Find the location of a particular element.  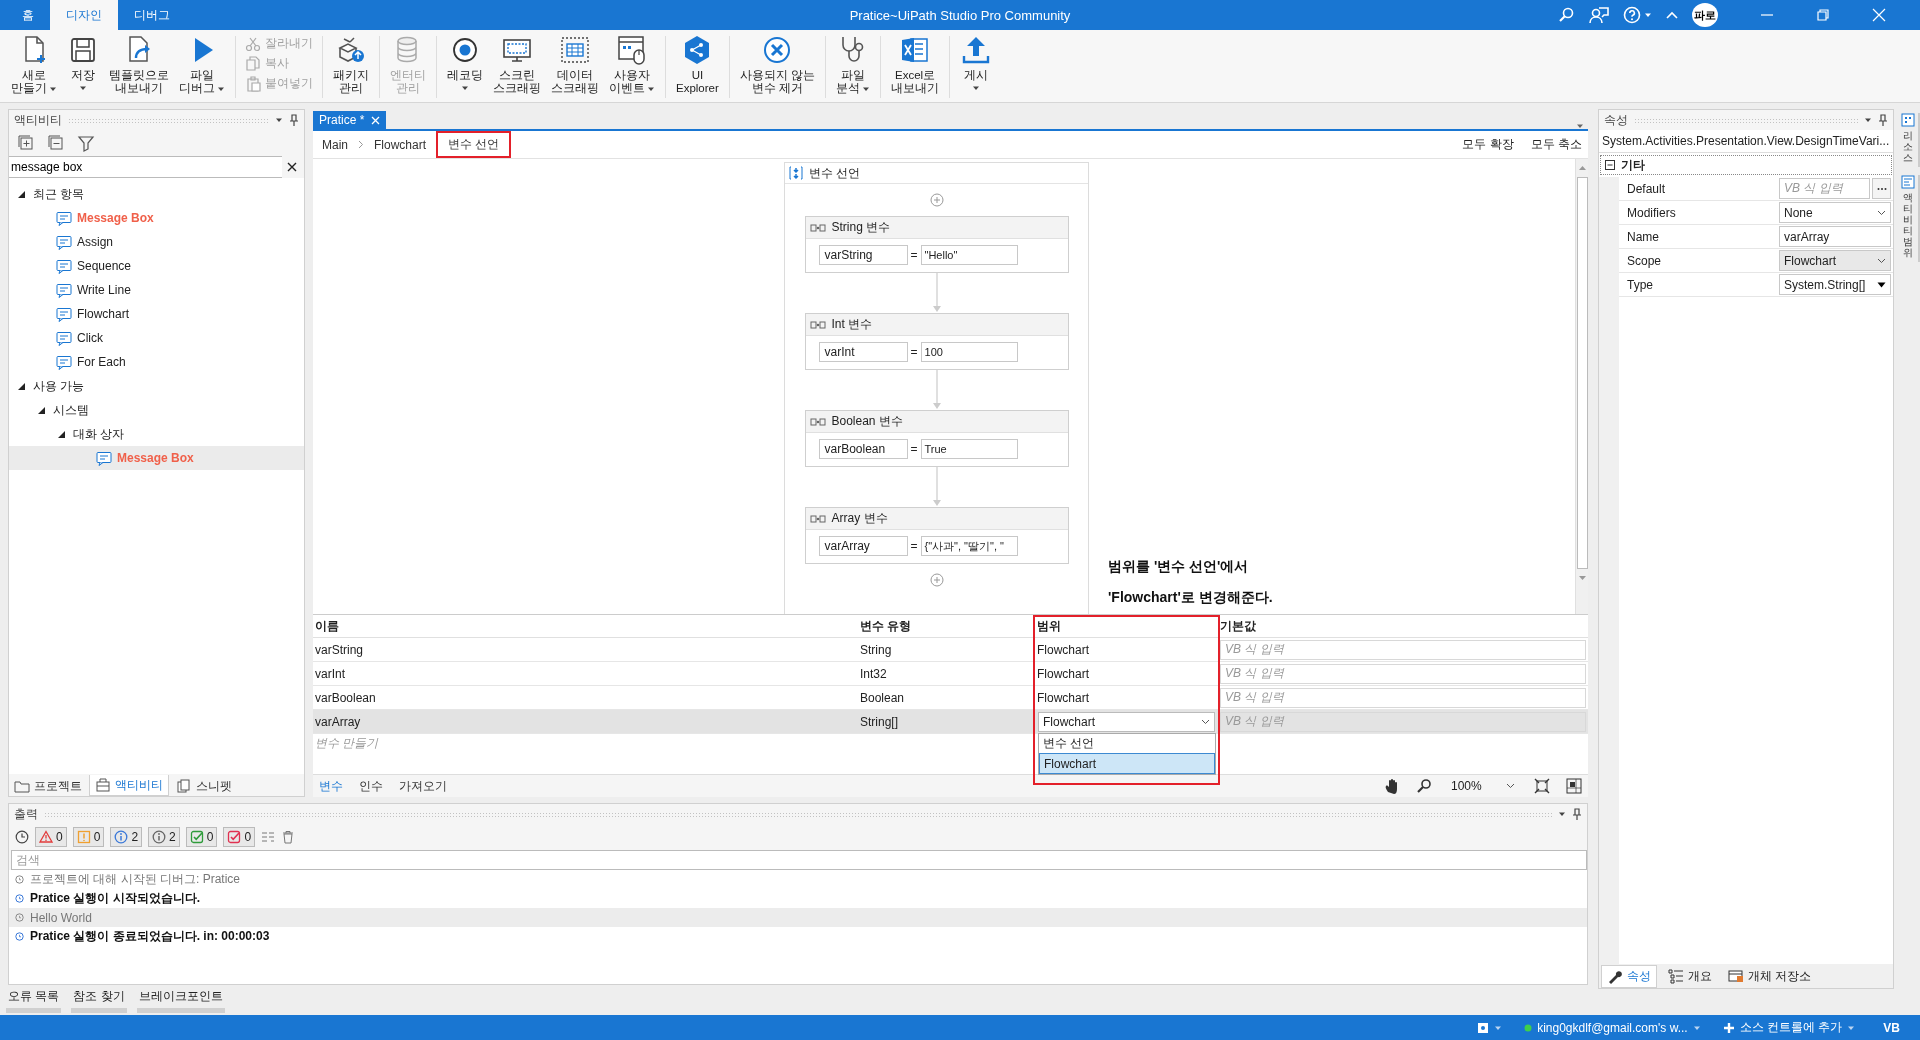

clock-icon is located at coordinates (22, 837).